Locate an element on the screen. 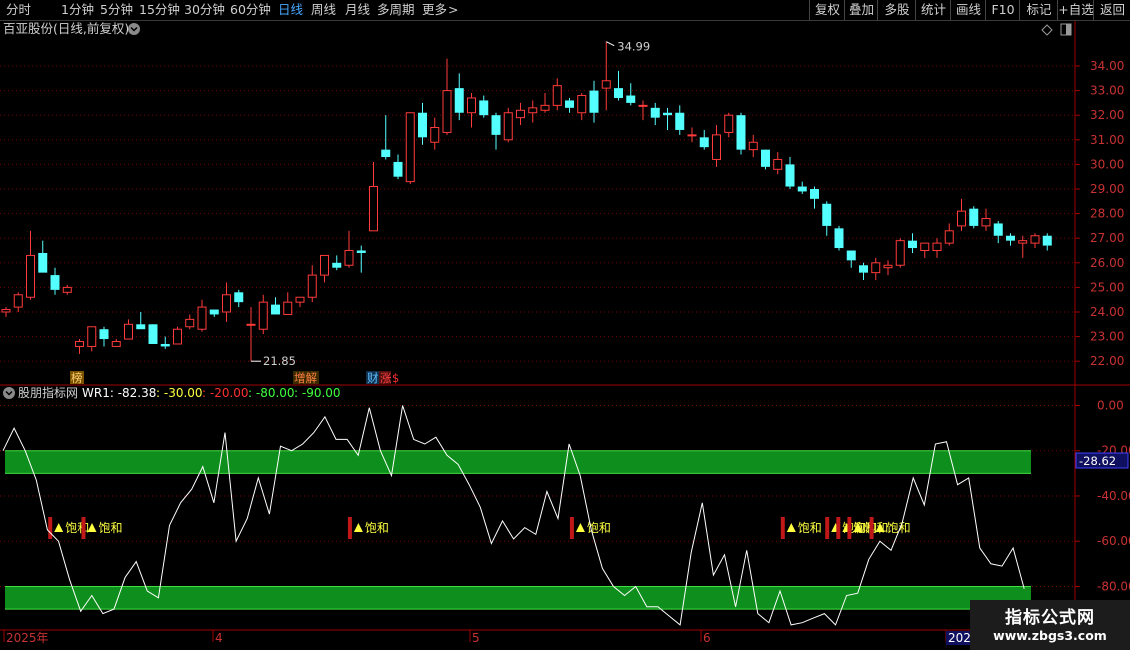 The height and width of the screenshot is (650, 1130). signal-markers: 饱和 饱和 饱和 饱和 饱和 饱和饱和饱和饱和 is located at coordinates (479, 528).